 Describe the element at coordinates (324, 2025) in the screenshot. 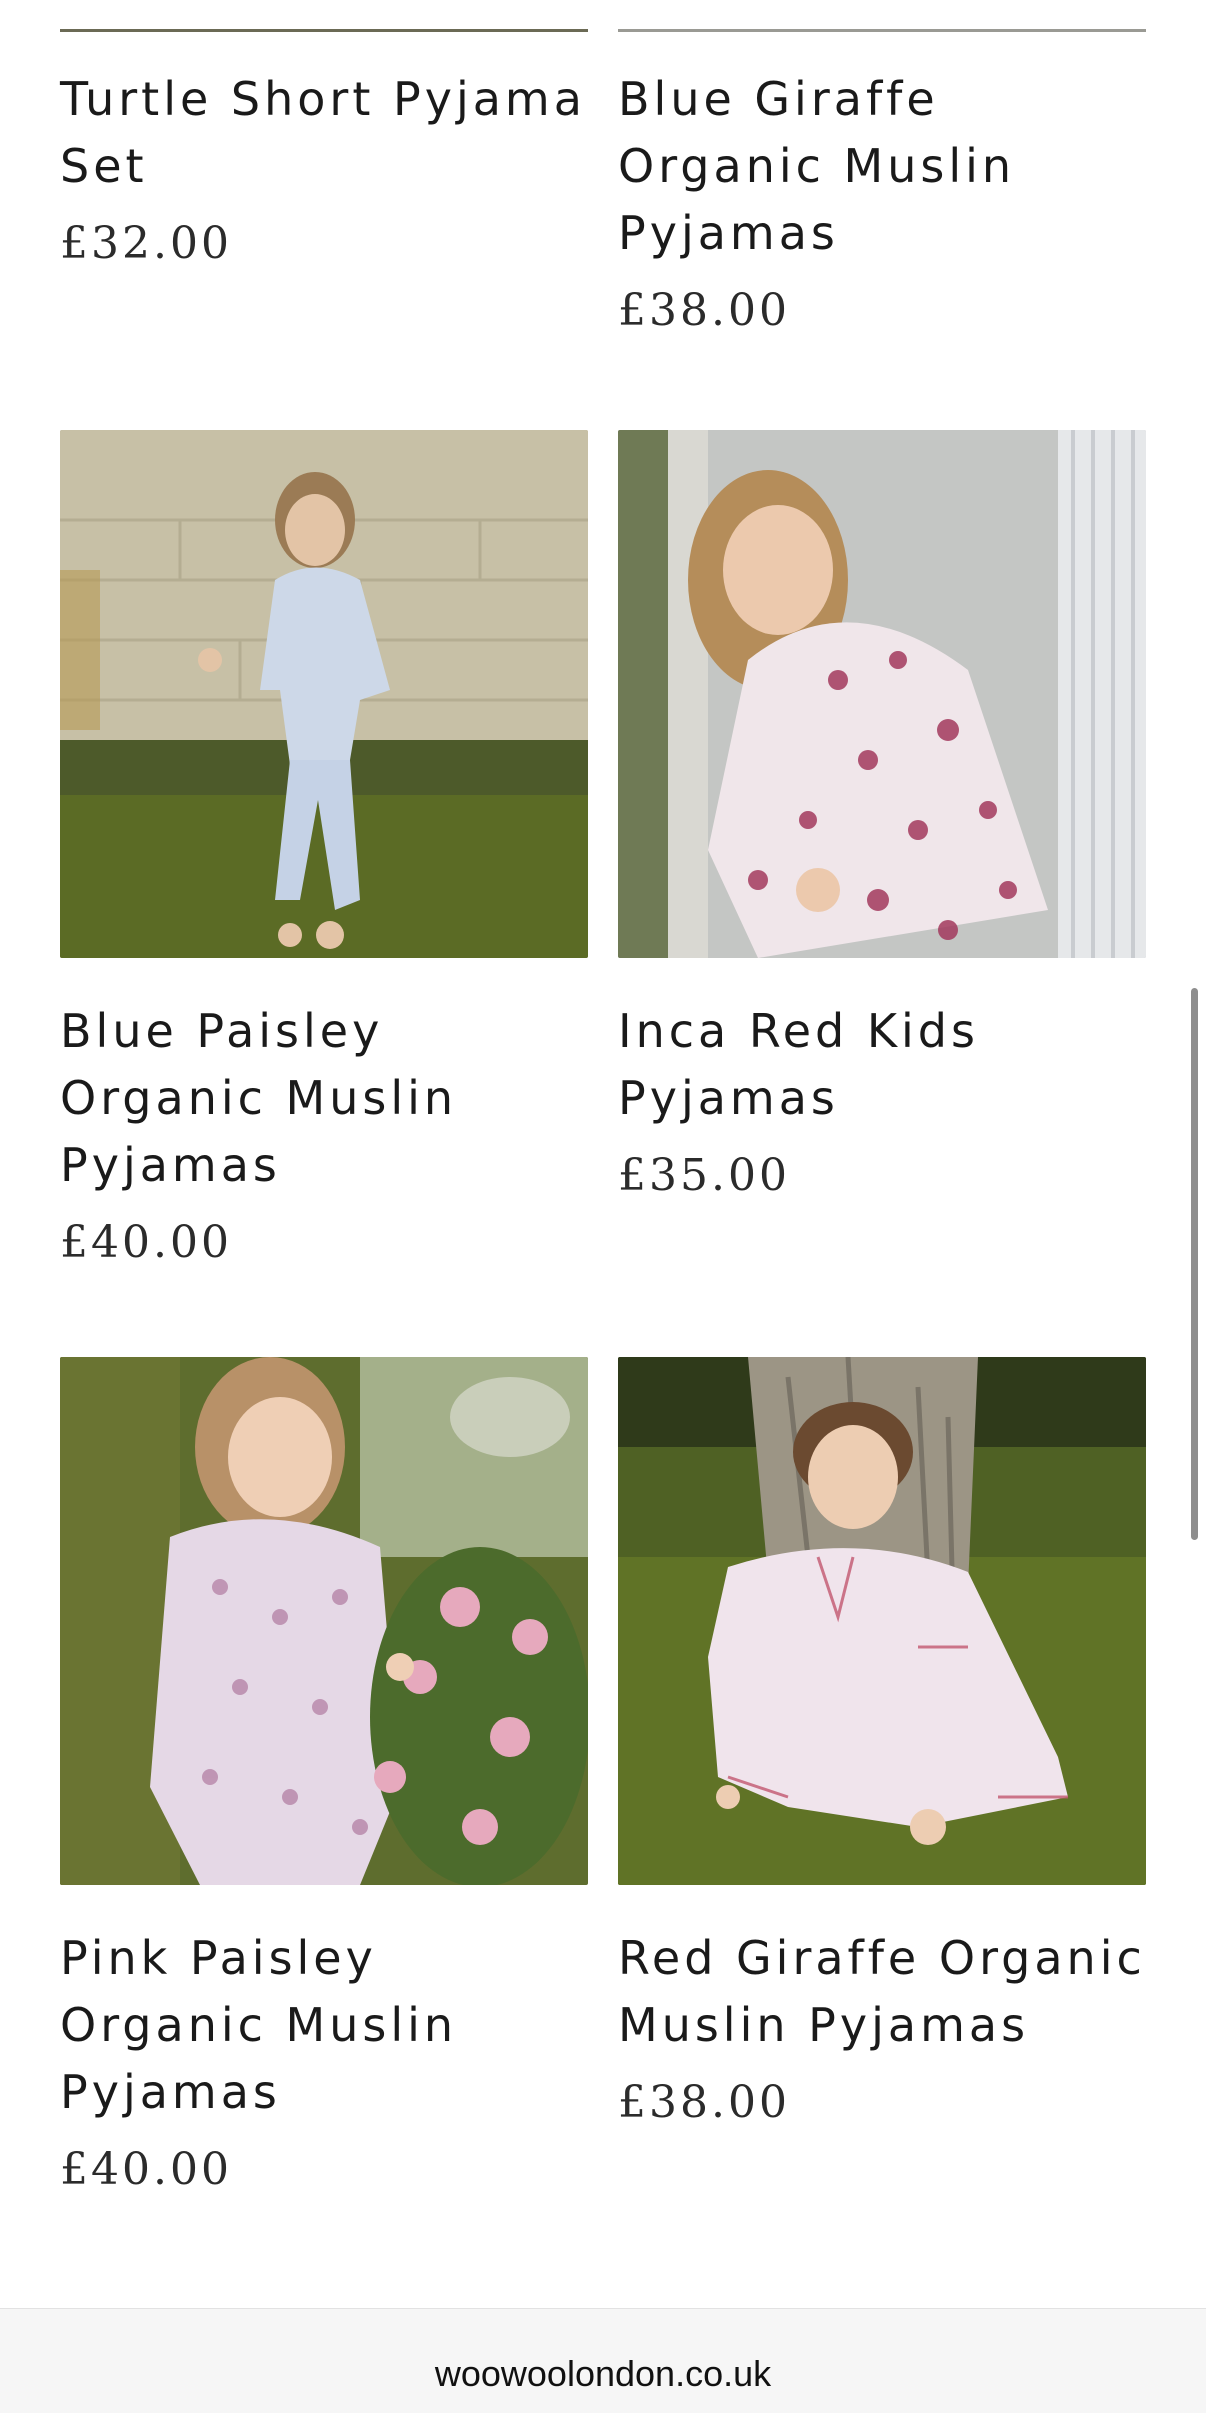

I see `product-title: Pink Paisley Organic Muslin Pyjamas` at that location.